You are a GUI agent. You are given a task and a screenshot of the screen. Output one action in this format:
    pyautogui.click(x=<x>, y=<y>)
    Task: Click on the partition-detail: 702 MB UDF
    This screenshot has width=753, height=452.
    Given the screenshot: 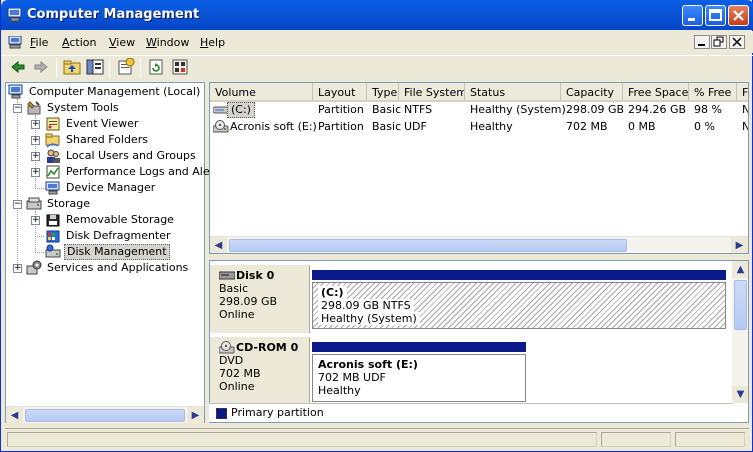 What is the action you would take?
    pyautogui.click(x=352, y=377)
    